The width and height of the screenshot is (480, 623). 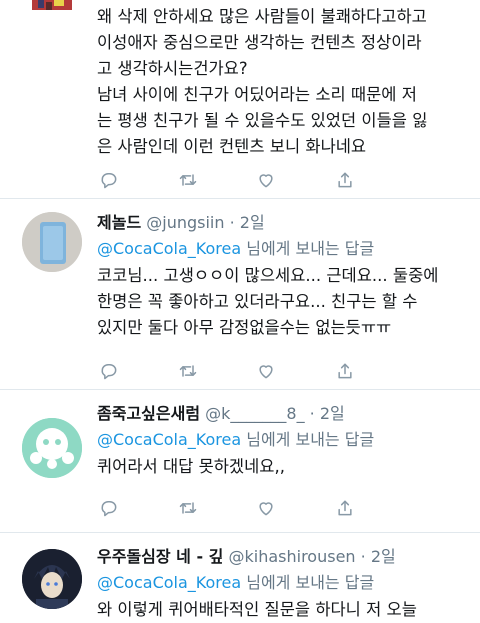 I want to click on author-handle: @kihashirousen · 2일, so click(x=312, y=556).